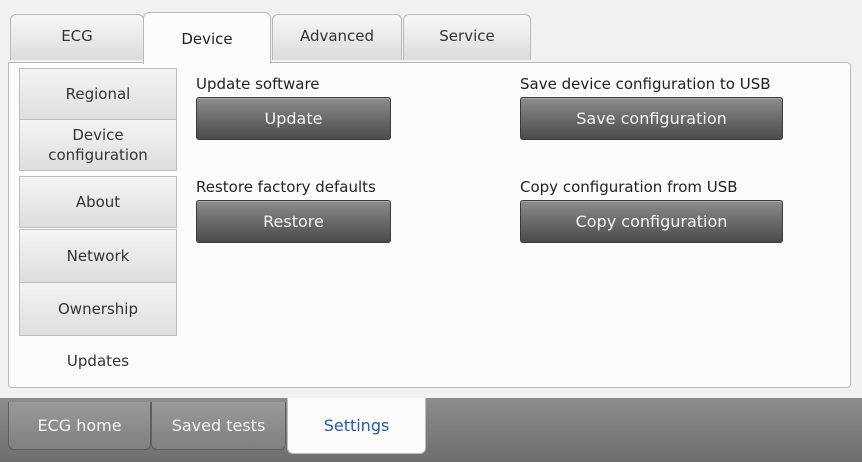 This screenshot has width=862, height=462. I want to click on side-item-regional-label: Regional, so click(98, 94).